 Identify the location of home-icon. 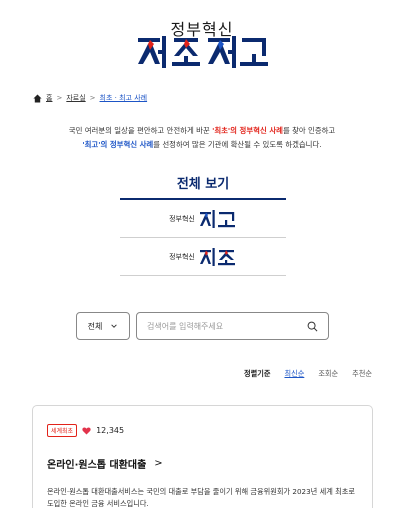
(37, 98).